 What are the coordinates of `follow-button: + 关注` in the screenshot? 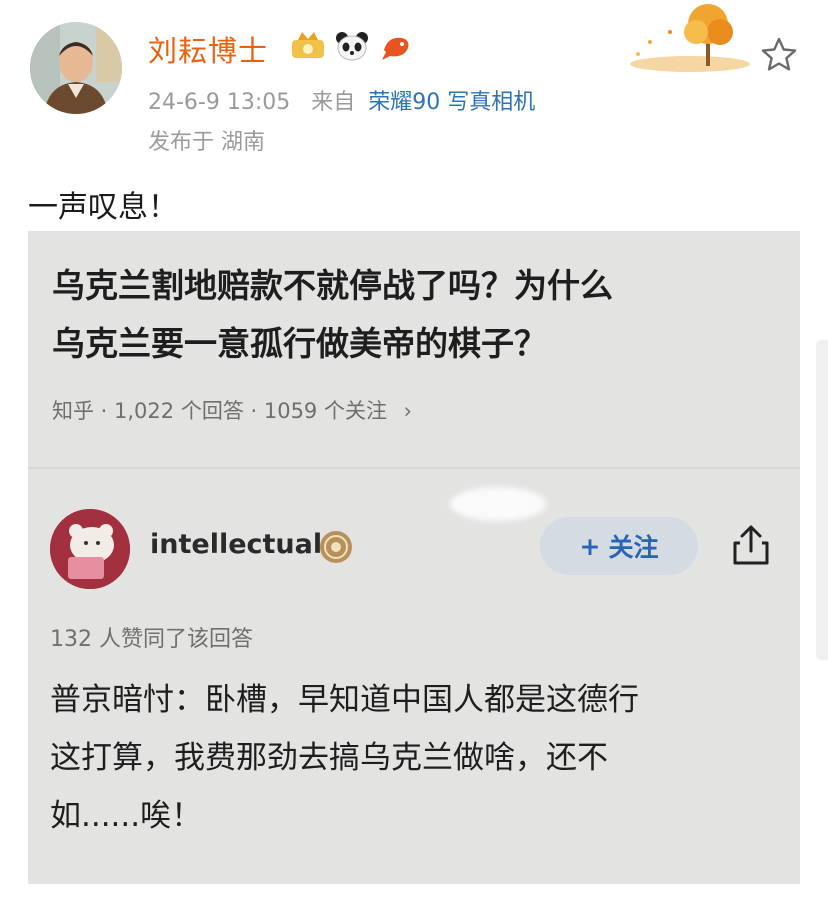 It's located at (619, 546).